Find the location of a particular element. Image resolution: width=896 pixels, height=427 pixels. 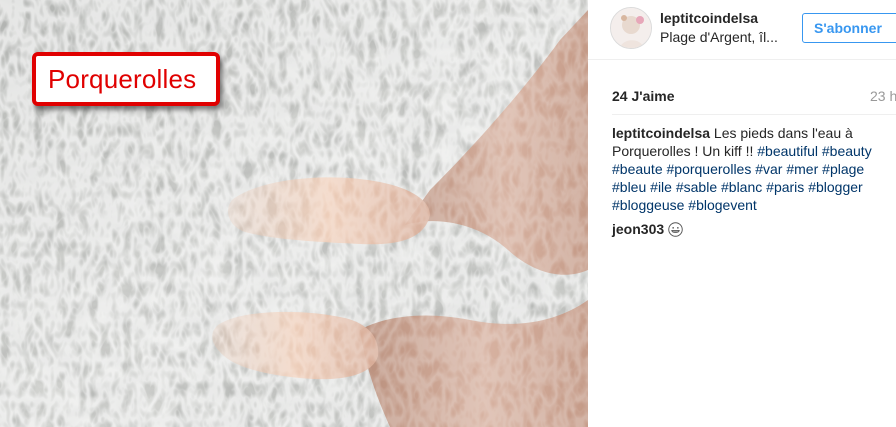

grinning-face-icon is located at coordinates (675, 229).